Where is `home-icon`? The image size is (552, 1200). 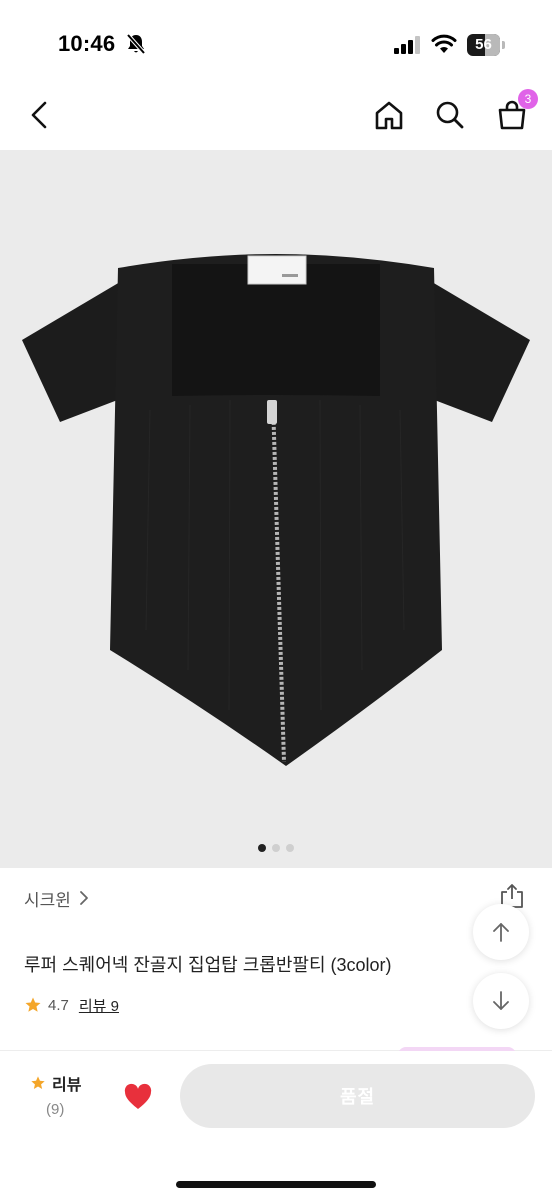 home-icon is located at coordinates (389, 115).